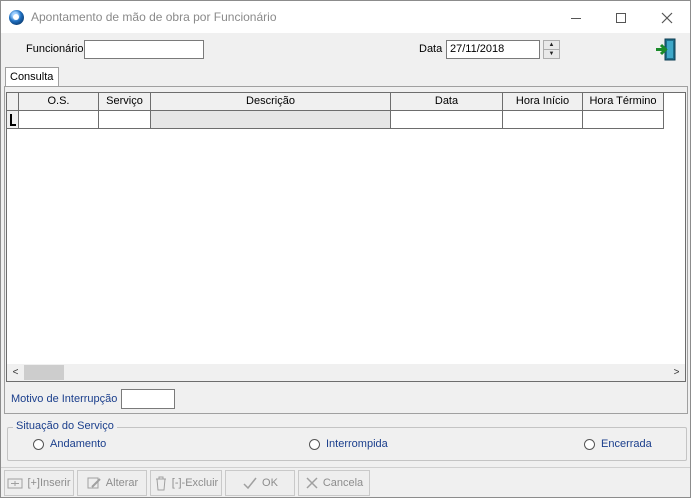 The height and width of the screenshot is (498, 691). What do you see at coordinates (160, 483) in the screenshot?
I see `trash-icon` at bounding box center [160, 483].